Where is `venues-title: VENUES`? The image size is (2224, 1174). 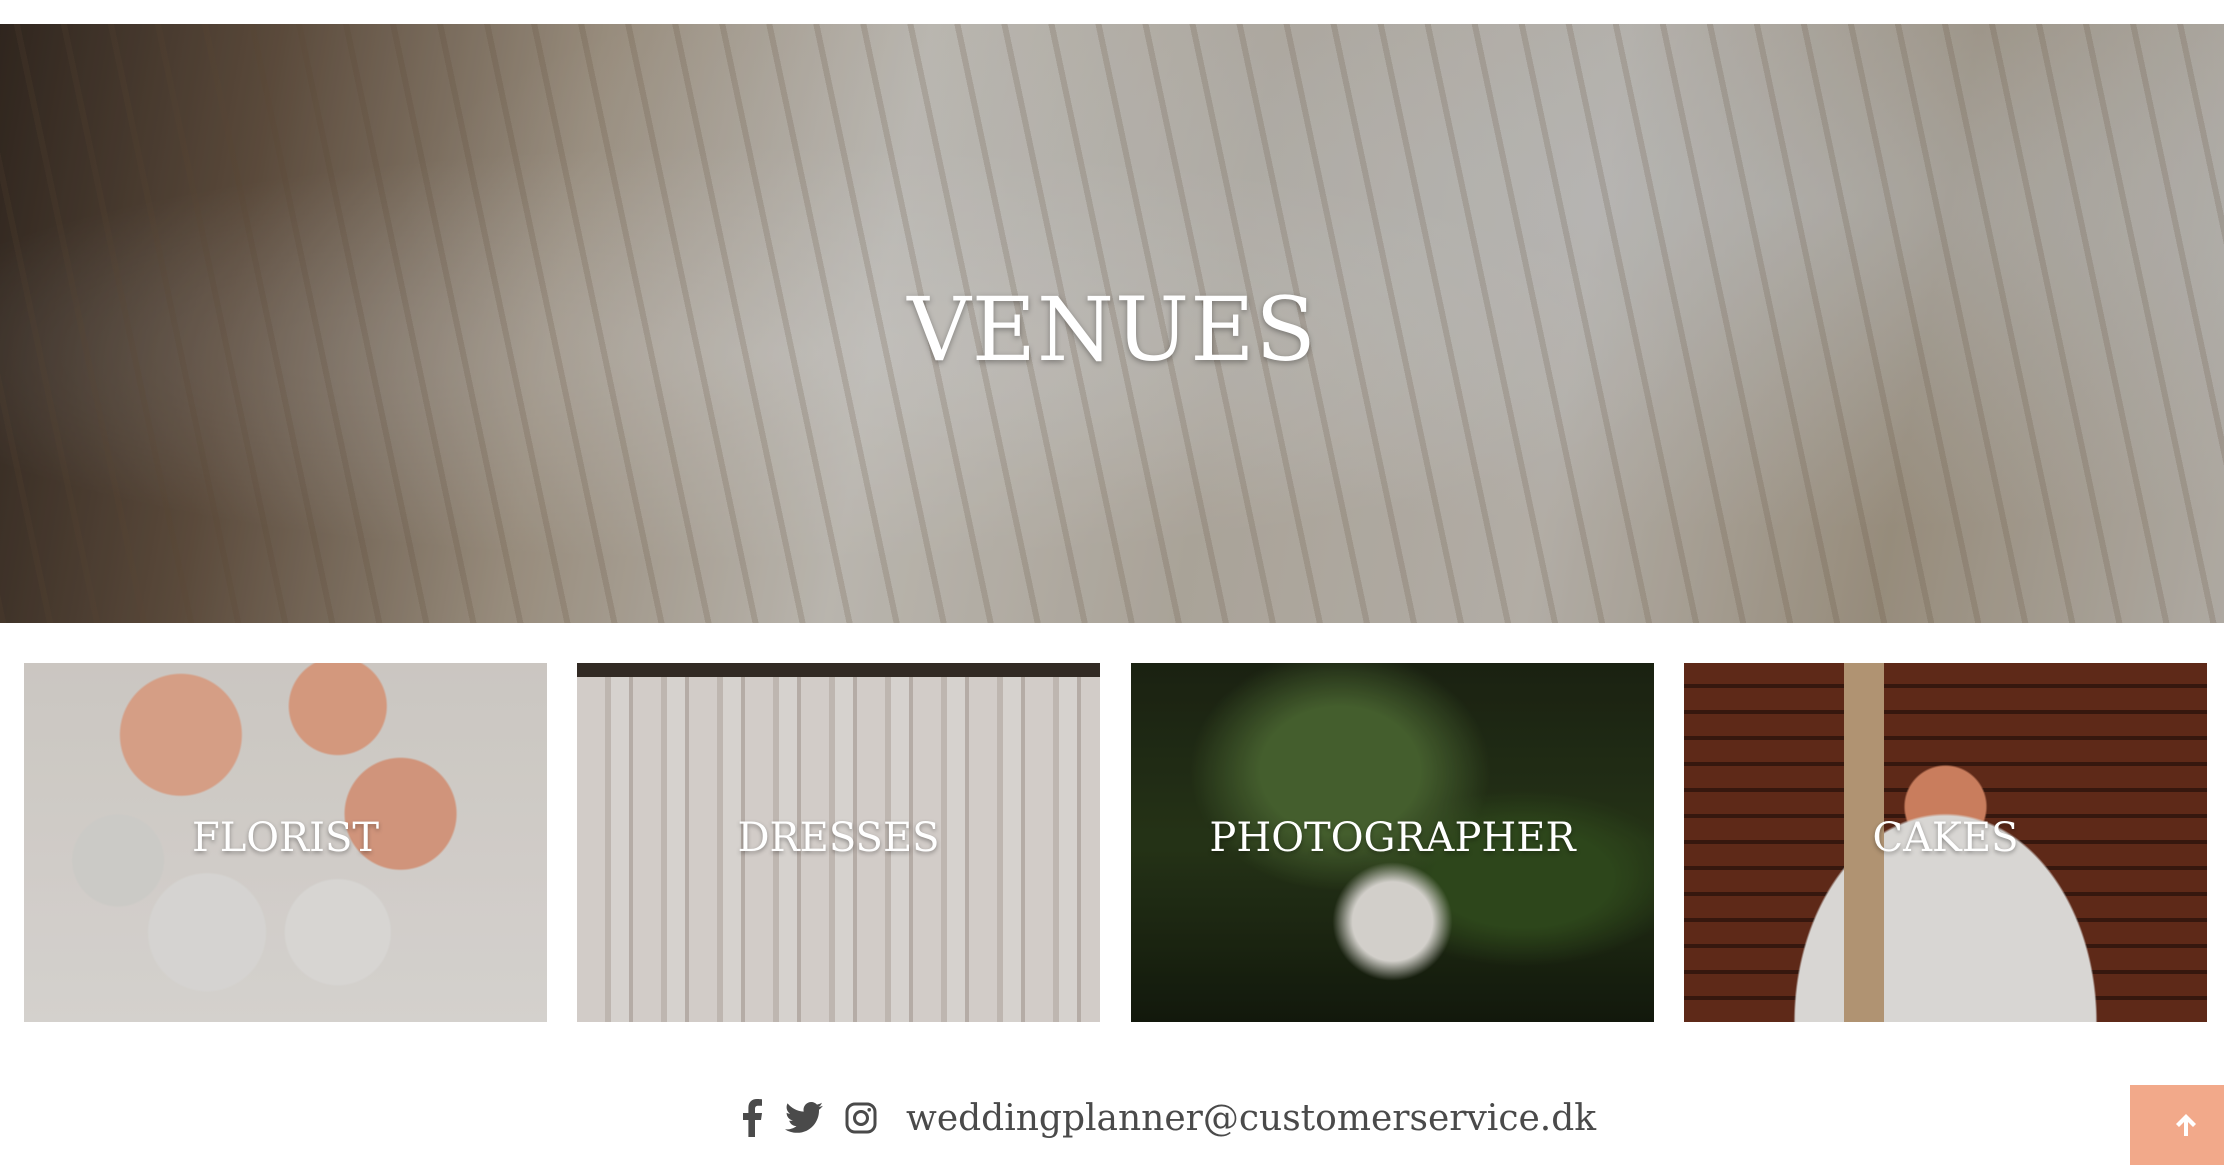 venues-title: VENUES is located at coordinates (1112, 329).